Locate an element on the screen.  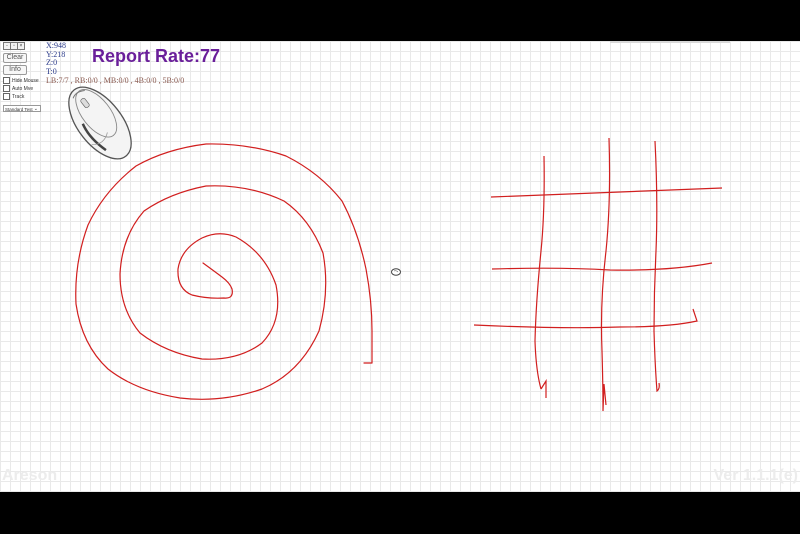
grid-stroke-v2 is located at coordinates (605, 274).